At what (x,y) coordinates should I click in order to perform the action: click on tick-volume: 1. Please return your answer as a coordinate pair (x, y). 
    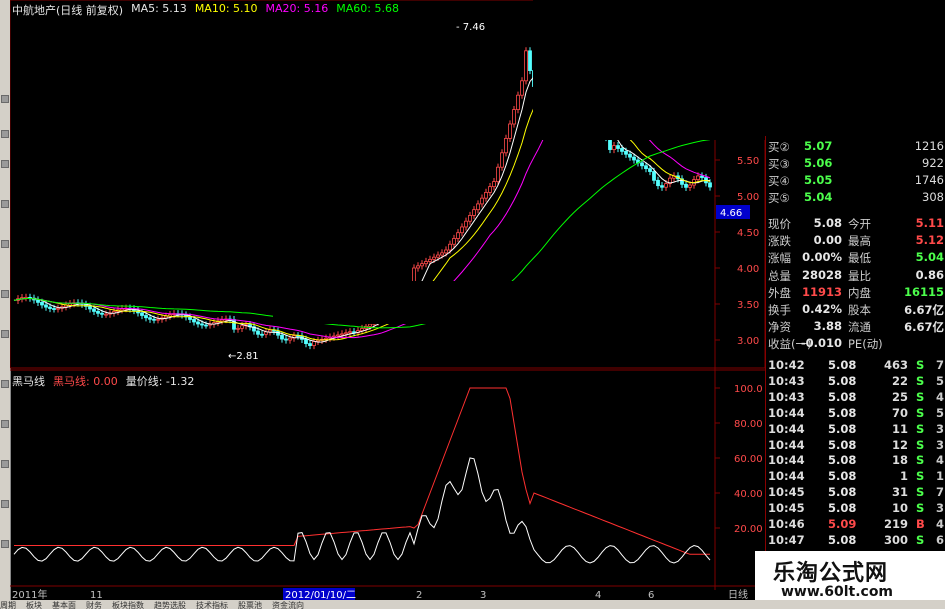
    Looking at the image, I should click on (903, 476).